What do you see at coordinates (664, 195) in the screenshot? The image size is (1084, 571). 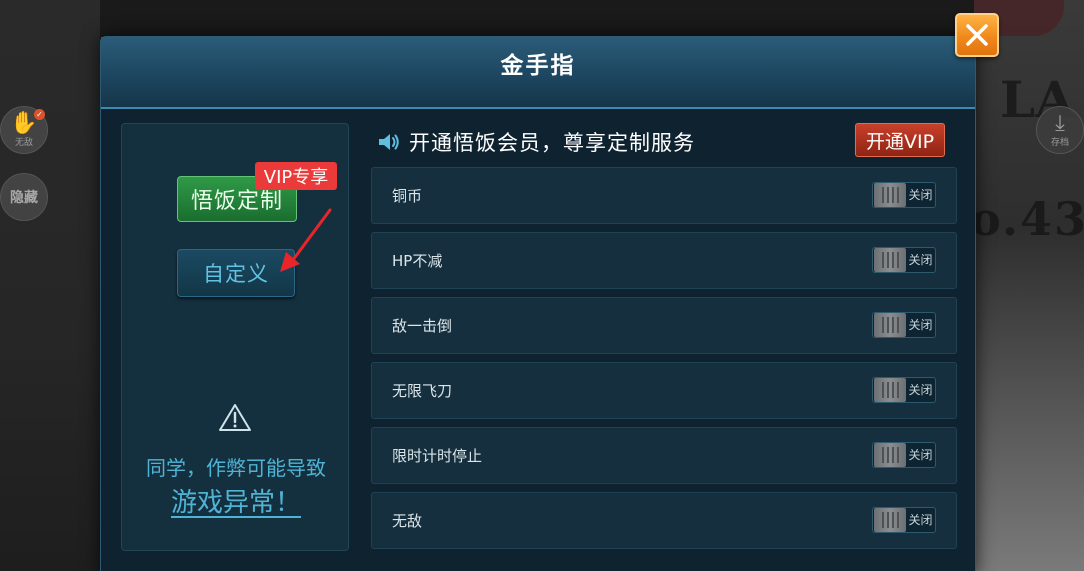 I see `cheat-row-coins: 铜币 关闭` at bounding box center [664, 195].